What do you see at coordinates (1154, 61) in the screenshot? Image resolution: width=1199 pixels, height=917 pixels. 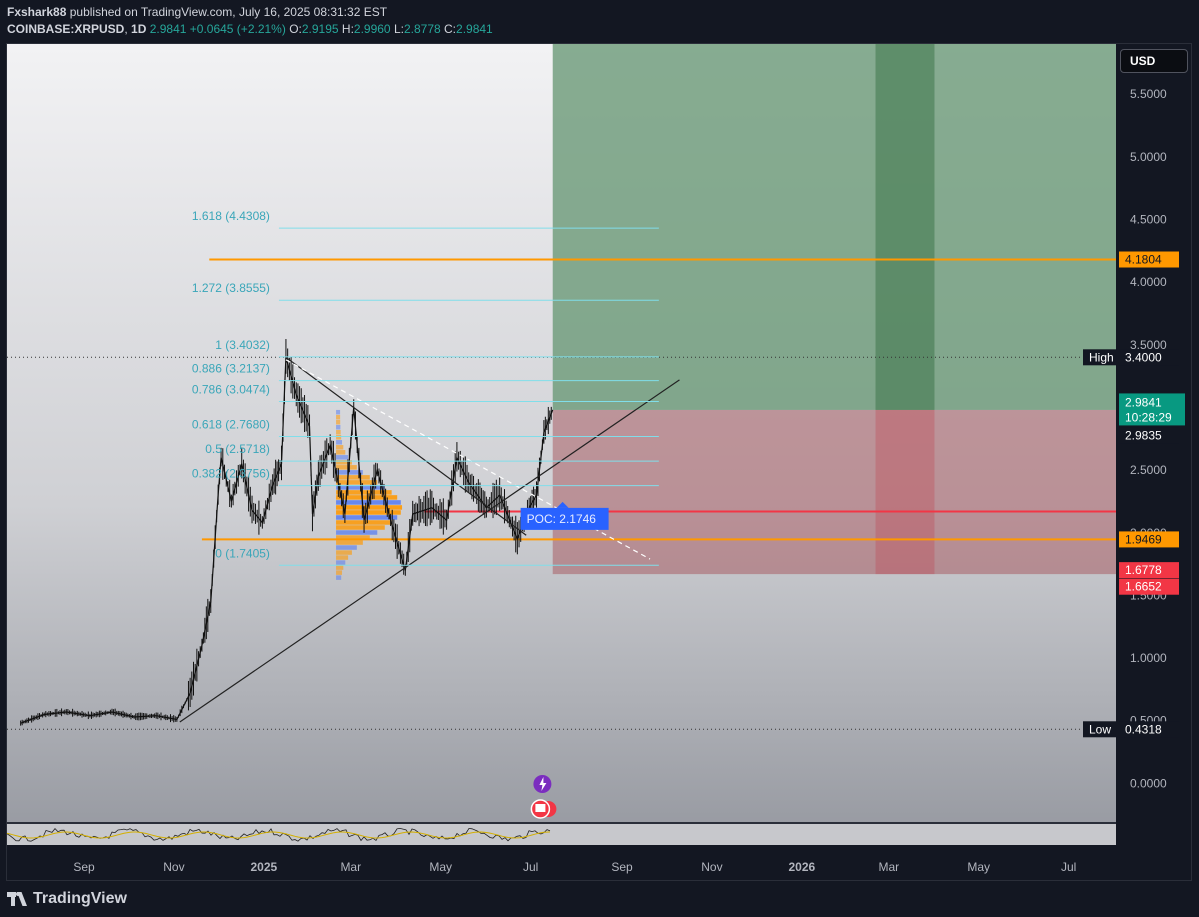 I see `currency-button: USD` at bounding box center [1154, 61].